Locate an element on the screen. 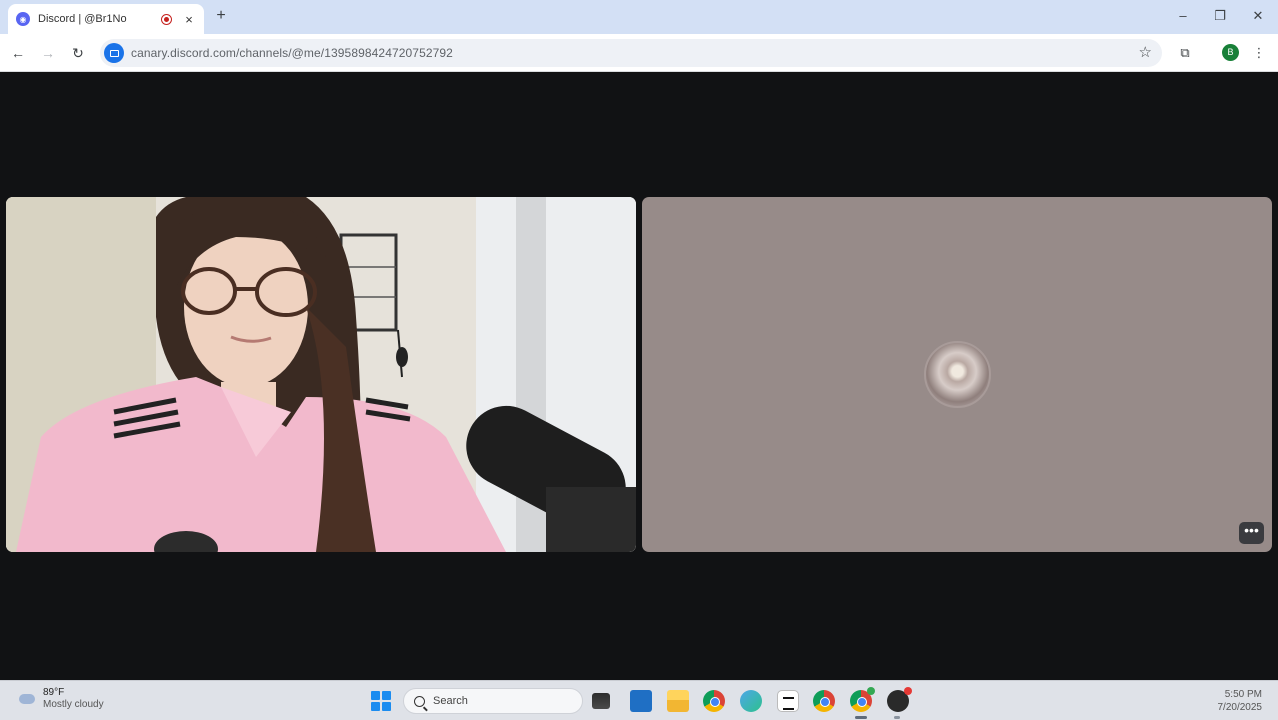  capcut-icon is located at coordinates (788, 701).